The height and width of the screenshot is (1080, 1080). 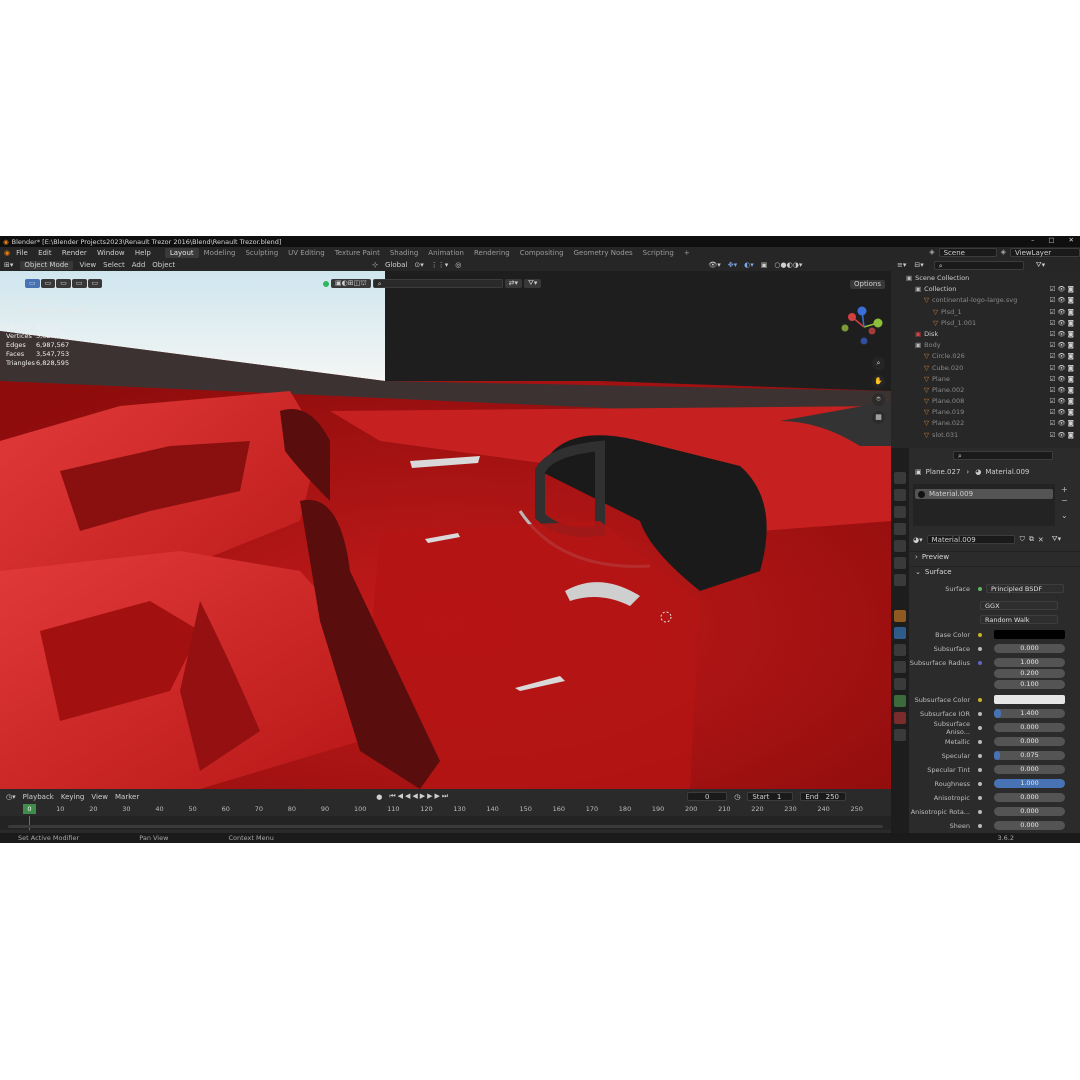 I want to click on viewport-search-input: ⌕, so click(x=437, y=283).